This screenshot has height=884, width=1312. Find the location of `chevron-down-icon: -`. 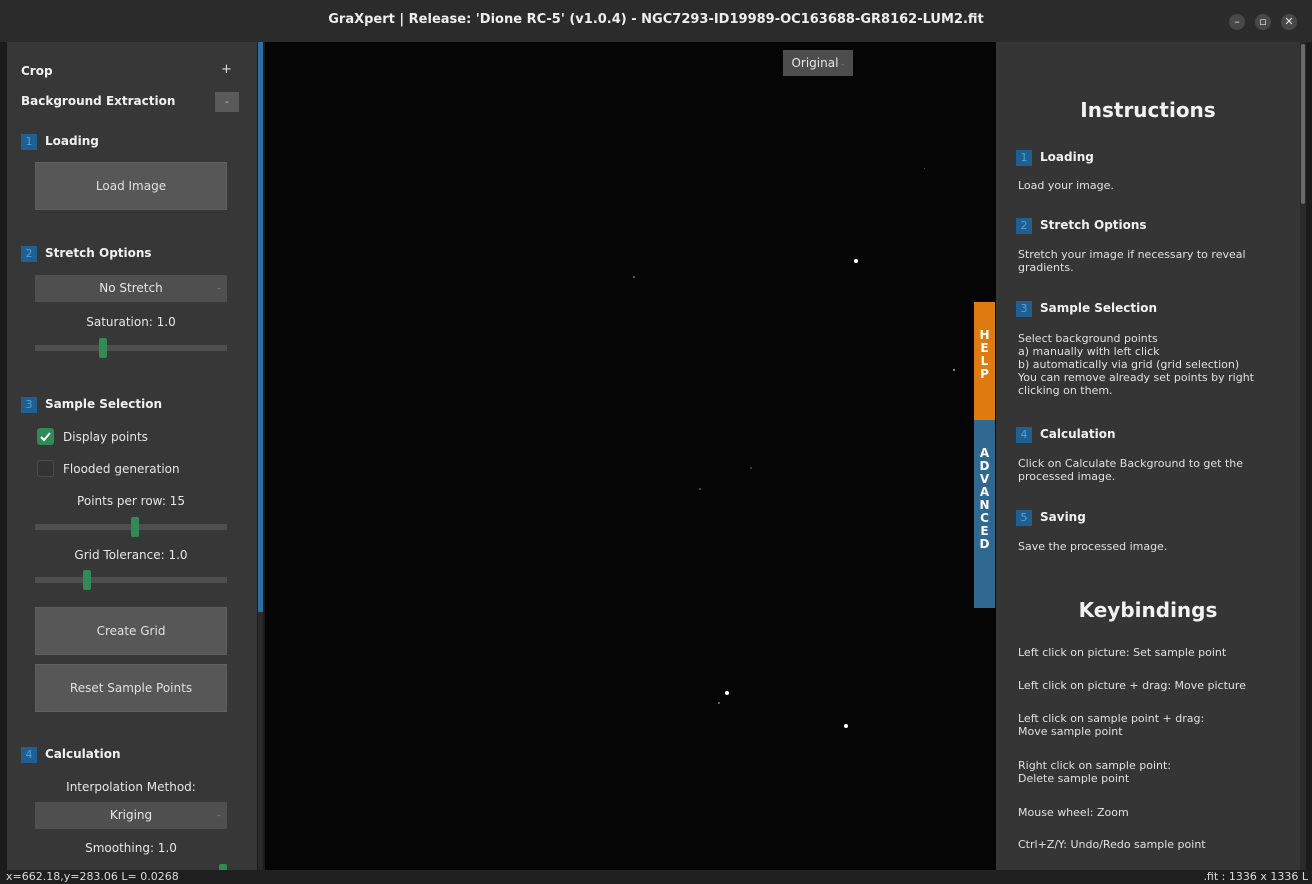

chevron-down-icon: - is located at coordinates (841, 65).